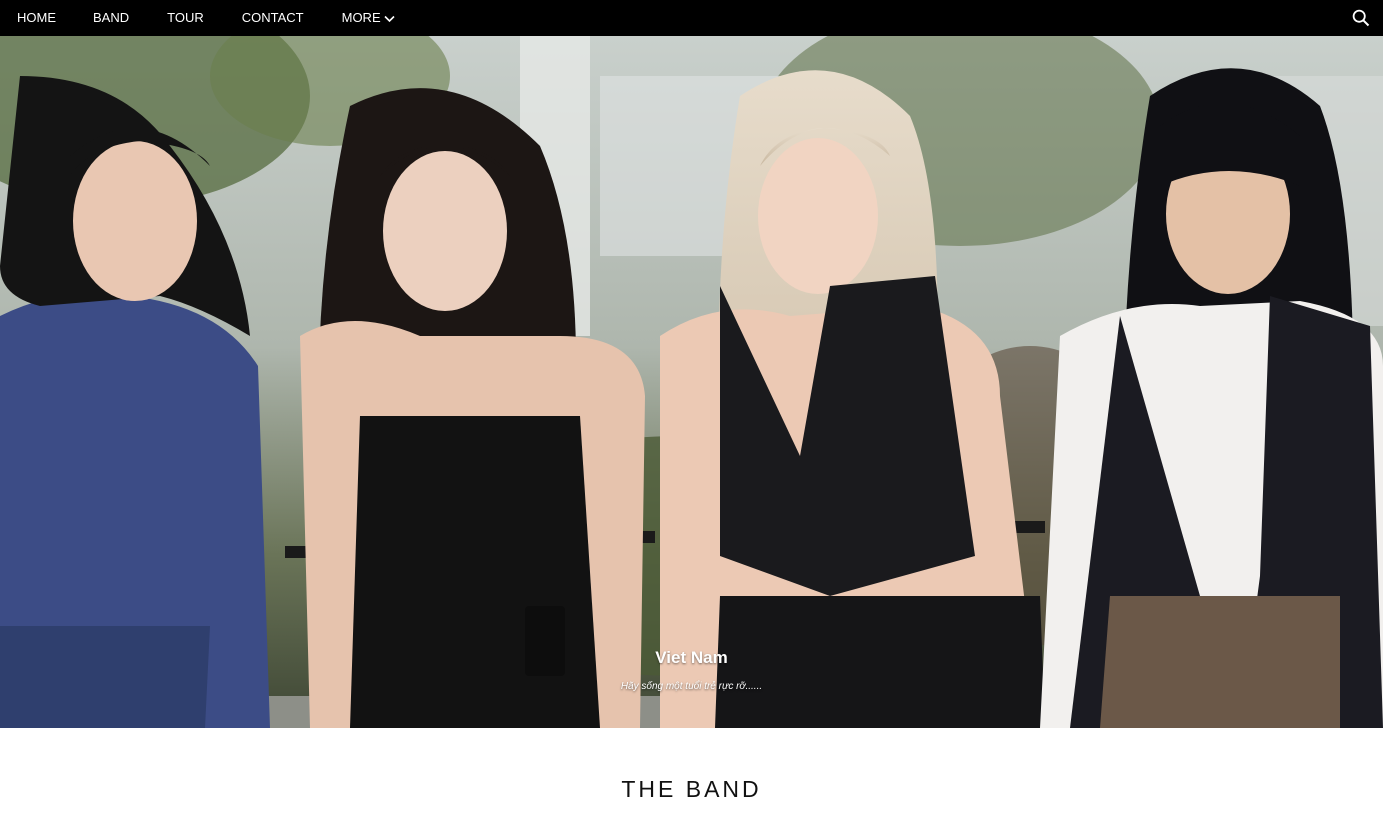  I want to click on search-icon, so click(1361, 18).